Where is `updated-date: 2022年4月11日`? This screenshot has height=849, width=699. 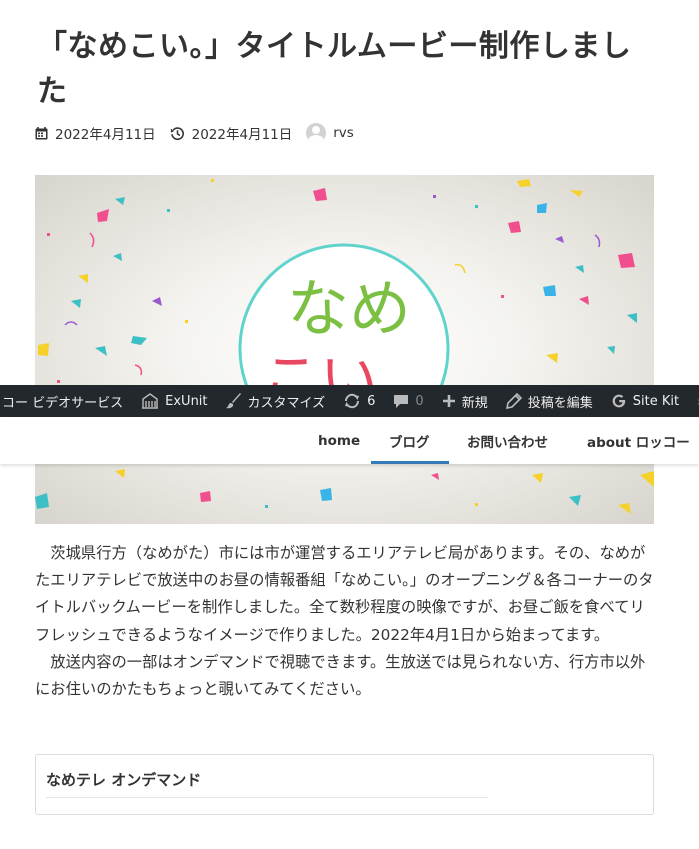 updated-date: 2022年4月11日 is located at coordinates (231, 133).